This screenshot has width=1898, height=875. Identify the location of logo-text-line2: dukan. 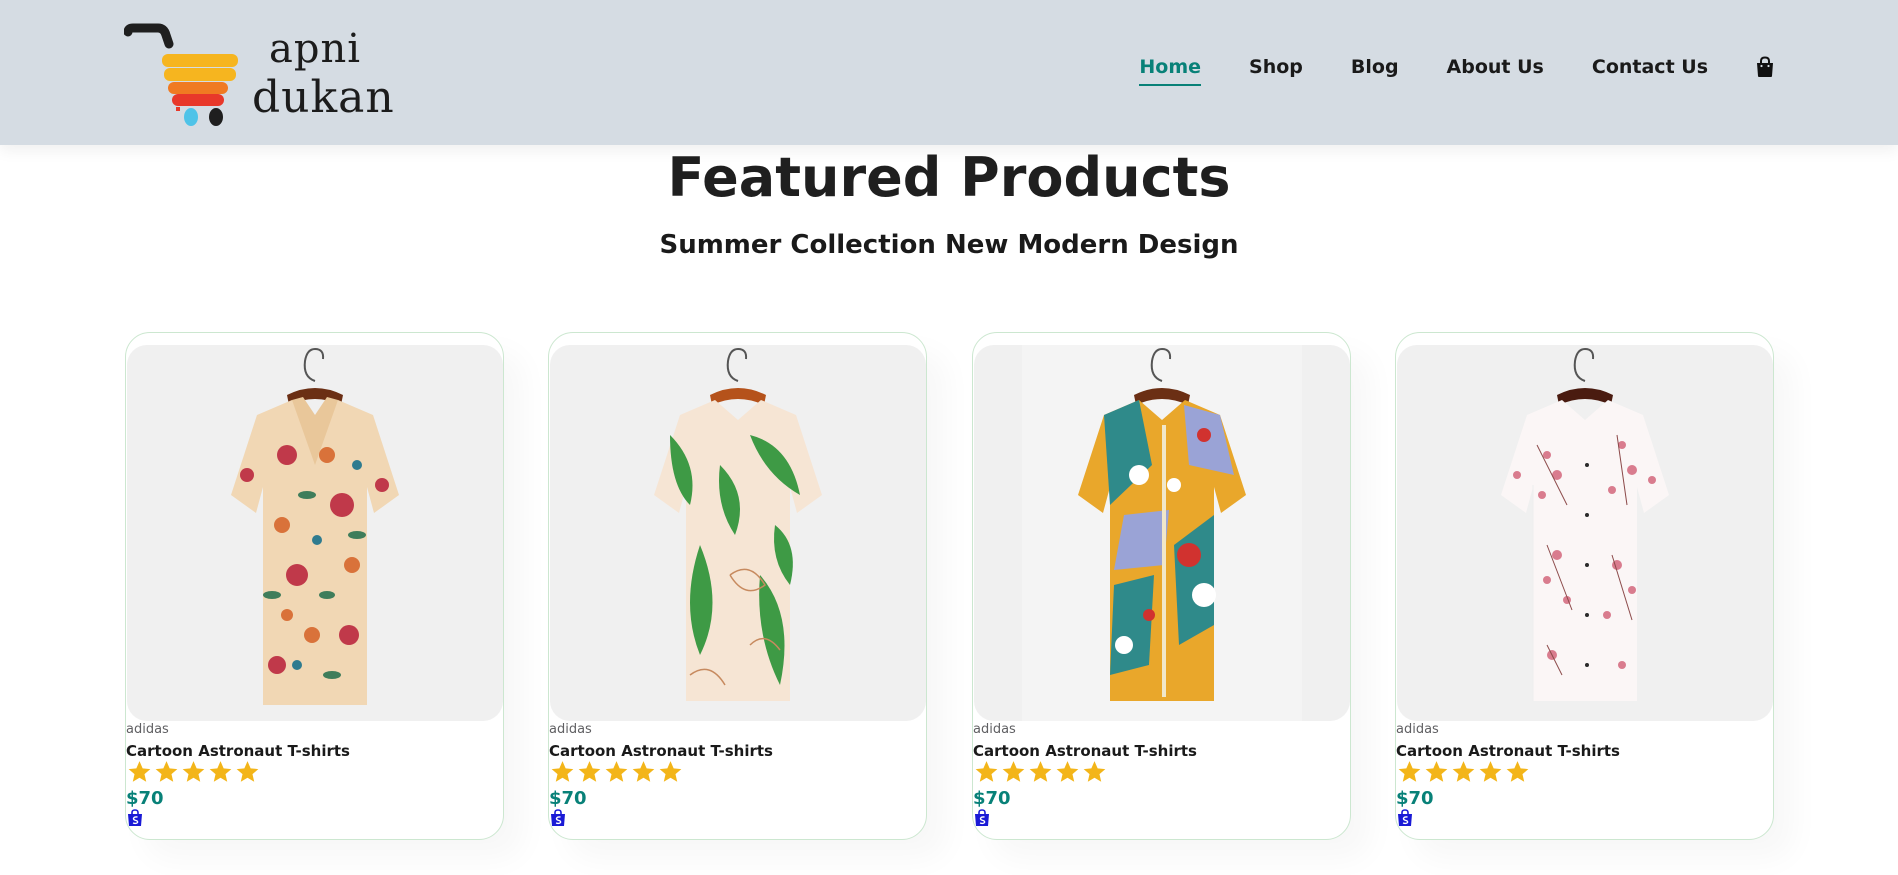
(323, 97).